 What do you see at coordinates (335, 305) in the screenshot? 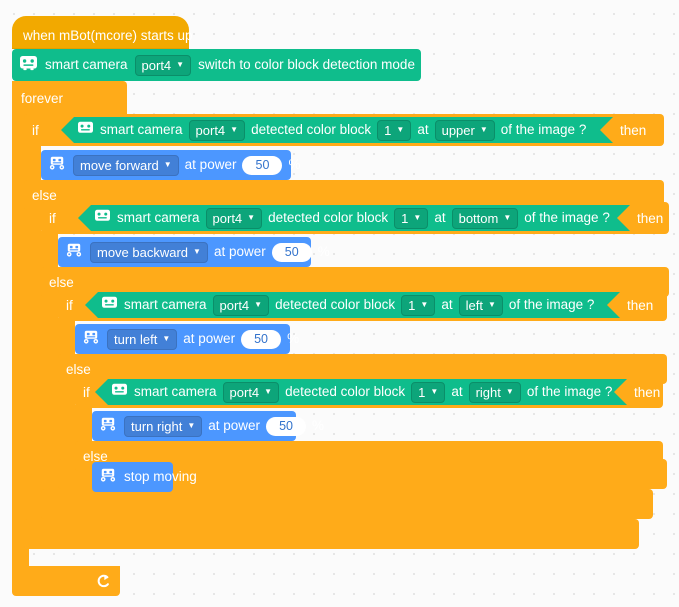
I see `condition-detect-label-left: detected color block` at bounding box center [335, 305].